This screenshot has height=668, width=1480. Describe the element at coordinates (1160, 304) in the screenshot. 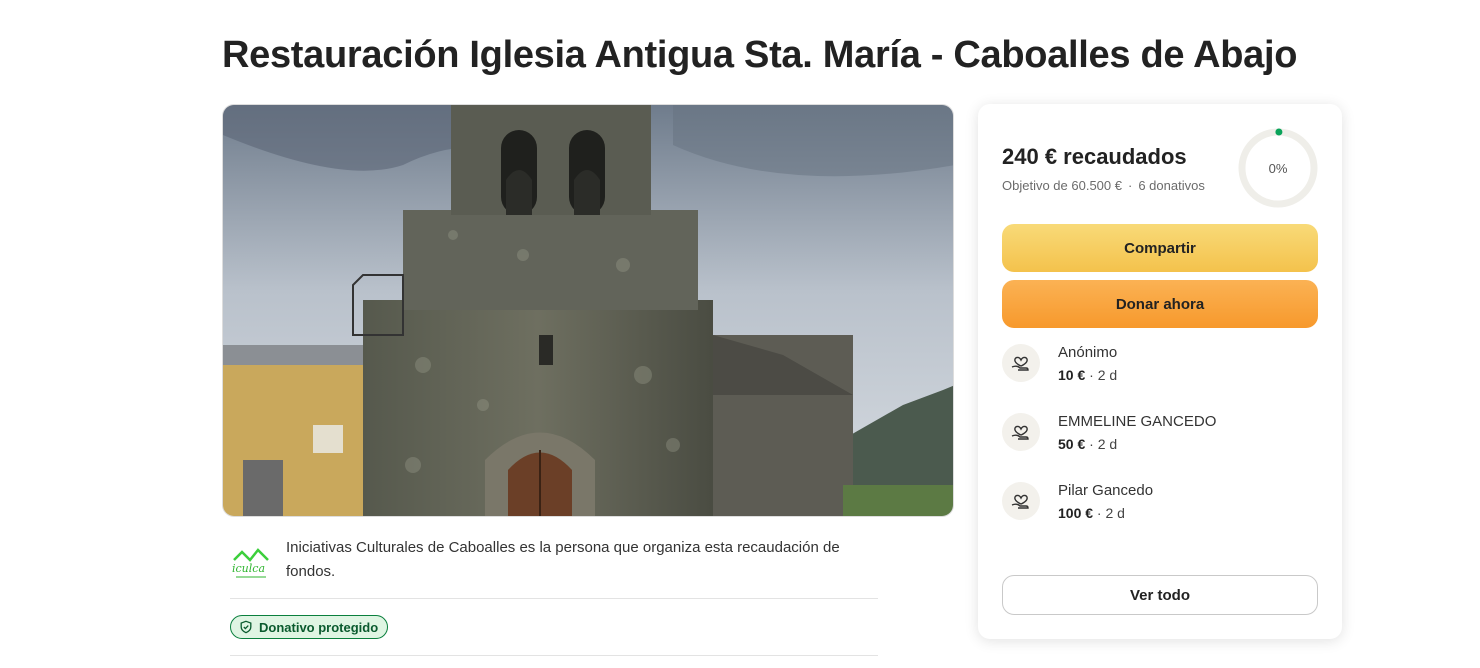

I see `donate-now-button: Donar ahora` at that location.